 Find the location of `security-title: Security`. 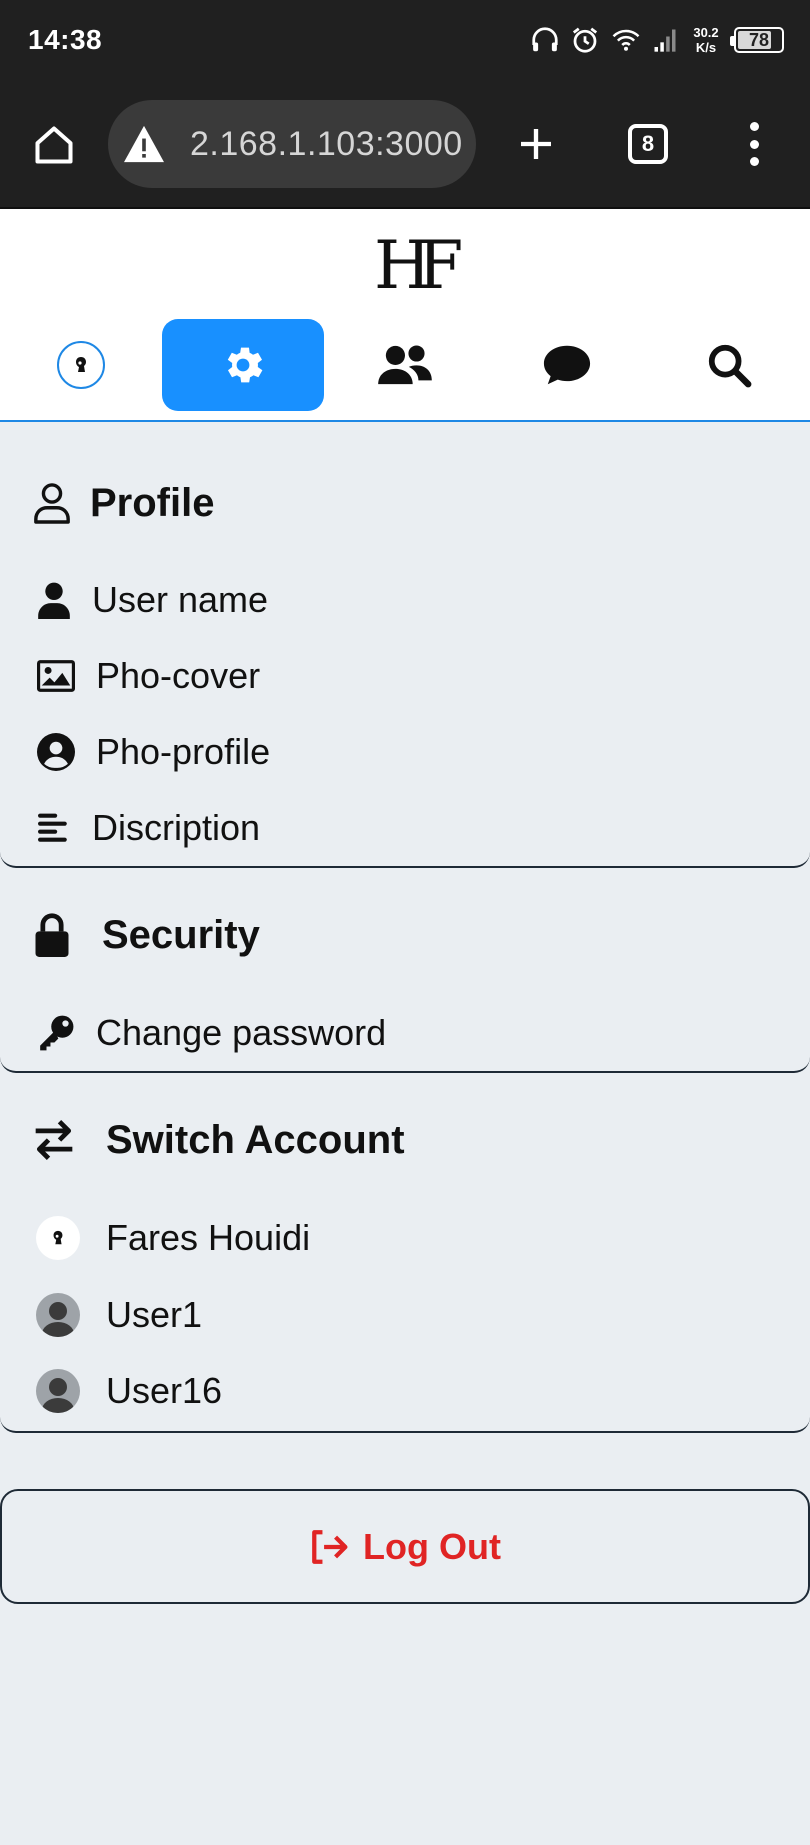

security-title: Security is located at coordinates (181, 934).